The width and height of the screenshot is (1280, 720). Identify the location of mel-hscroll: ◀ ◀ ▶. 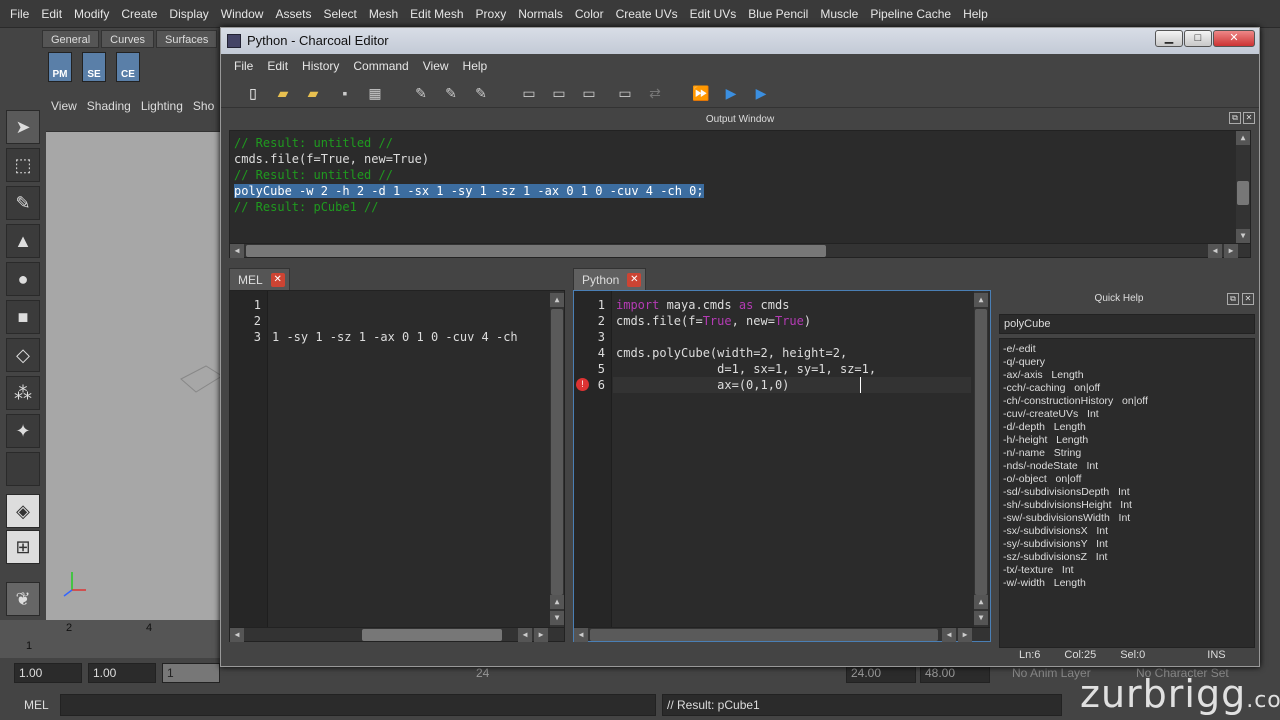
(397, 634).